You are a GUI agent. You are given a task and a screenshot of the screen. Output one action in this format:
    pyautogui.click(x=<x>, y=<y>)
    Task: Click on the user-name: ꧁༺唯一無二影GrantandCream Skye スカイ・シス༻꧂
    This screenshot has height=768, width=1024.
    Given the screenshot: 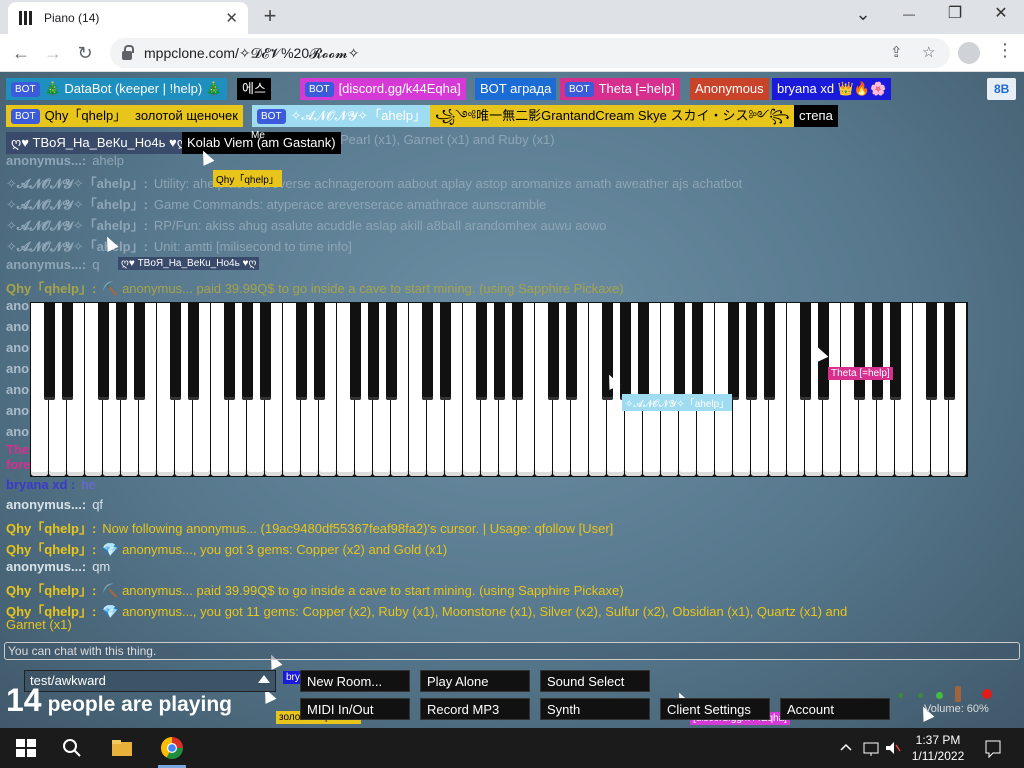 What is the action you would take?
    pyautogui.click(x=612, y=115)
    